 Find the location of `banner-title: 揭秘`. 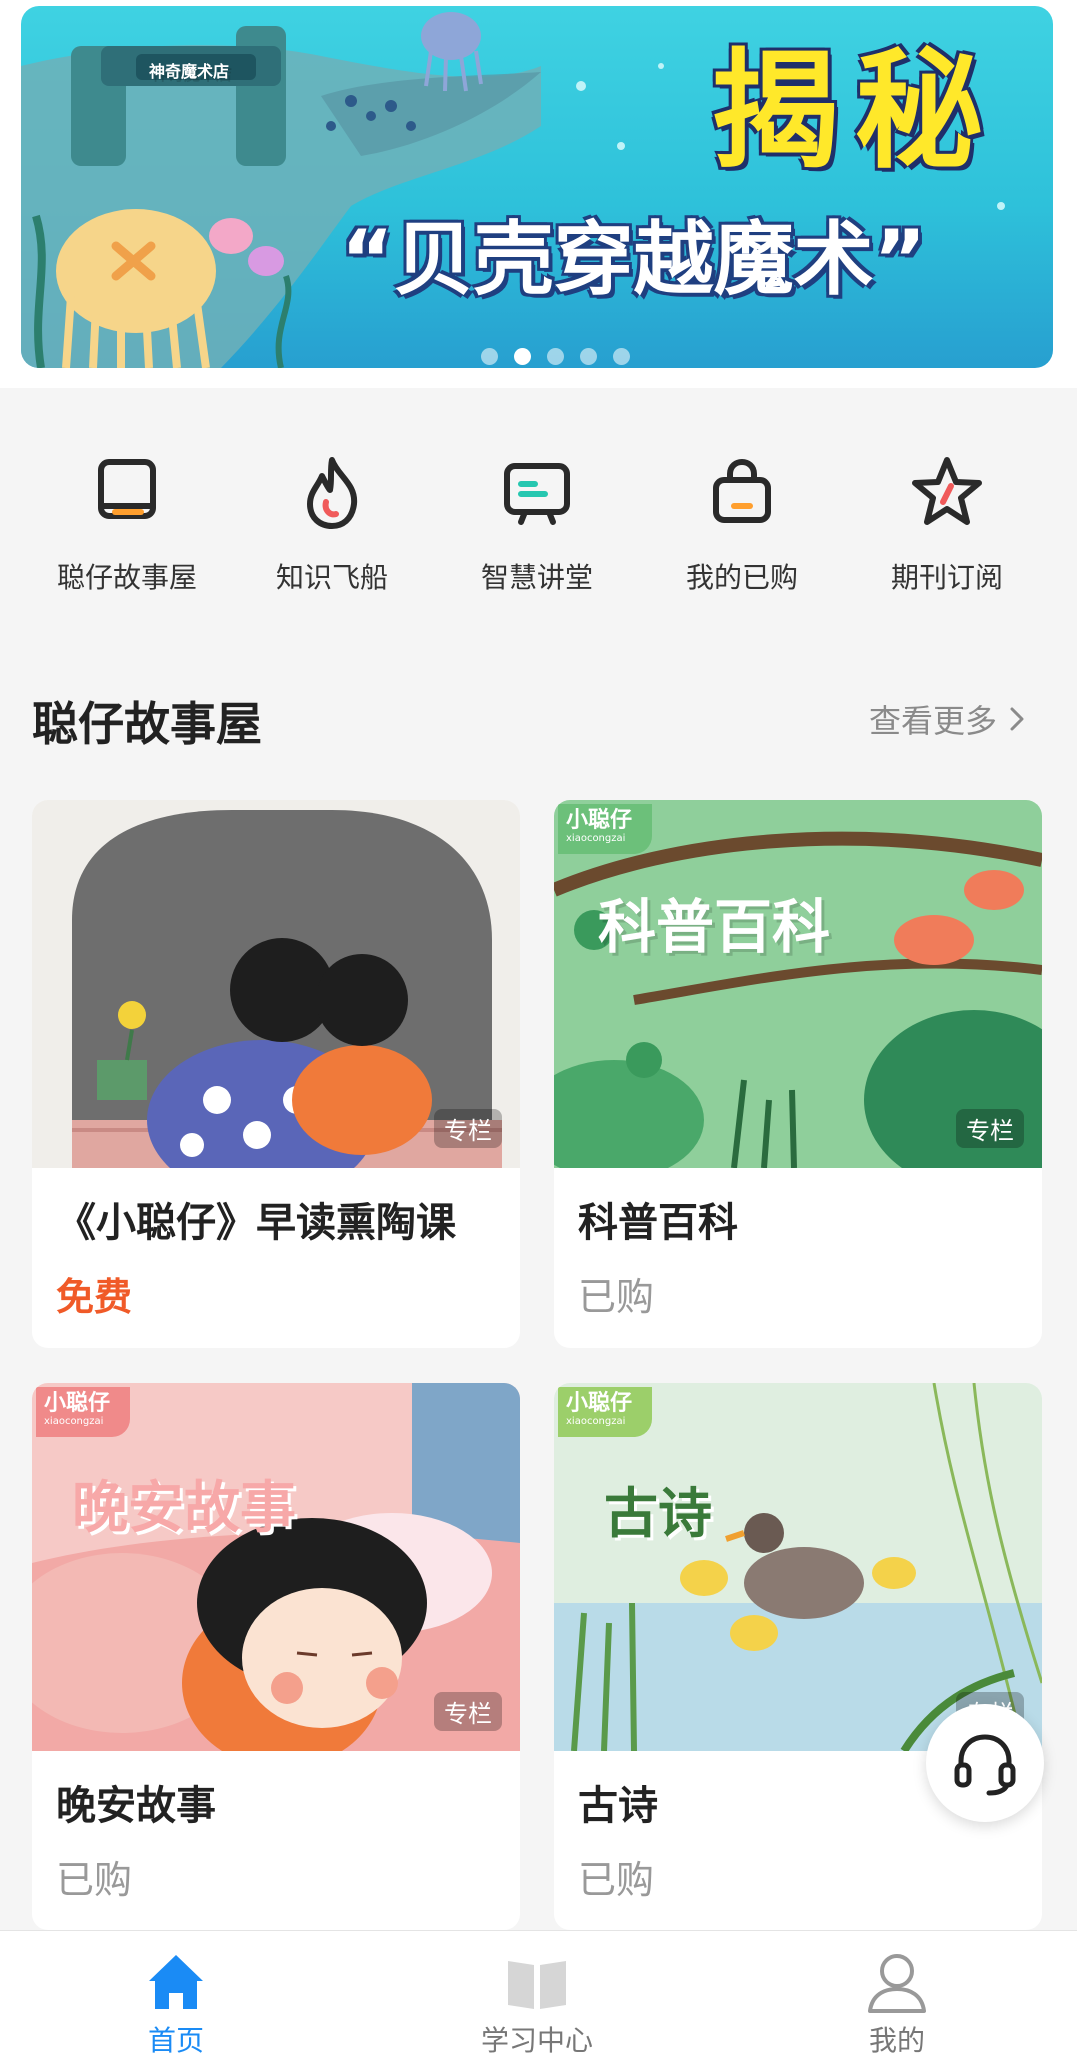

banner-title: 揭秘 is located at coordinates (855, 111).